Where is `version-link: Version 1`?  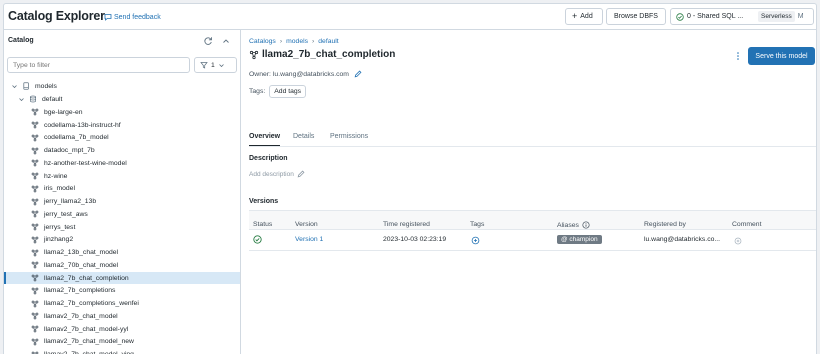 version-link: Version 1 is located at coordinates (309, 239).